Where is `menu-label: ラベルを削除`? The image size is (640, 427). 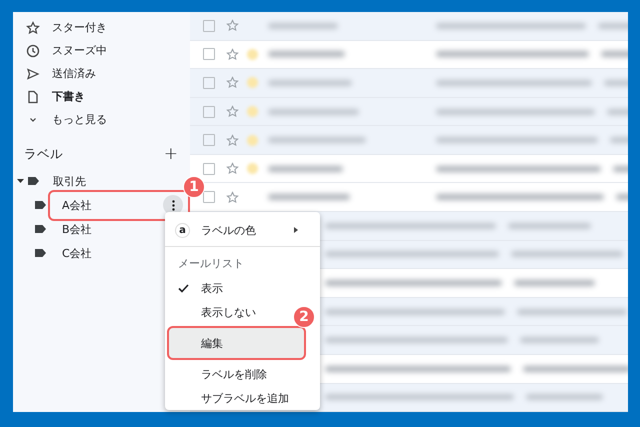 menu-label: ラベルを削除 is located at coordinates (234, 374).